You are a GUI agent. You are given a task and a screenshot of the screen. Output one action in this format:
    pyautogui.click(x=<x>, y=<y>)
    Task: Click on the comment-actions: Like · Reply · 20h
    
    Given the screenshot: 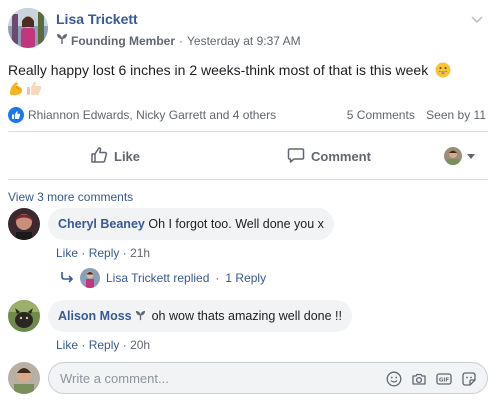 What is the action you would take?
    pyautogui.click(x=103, y=345)
    